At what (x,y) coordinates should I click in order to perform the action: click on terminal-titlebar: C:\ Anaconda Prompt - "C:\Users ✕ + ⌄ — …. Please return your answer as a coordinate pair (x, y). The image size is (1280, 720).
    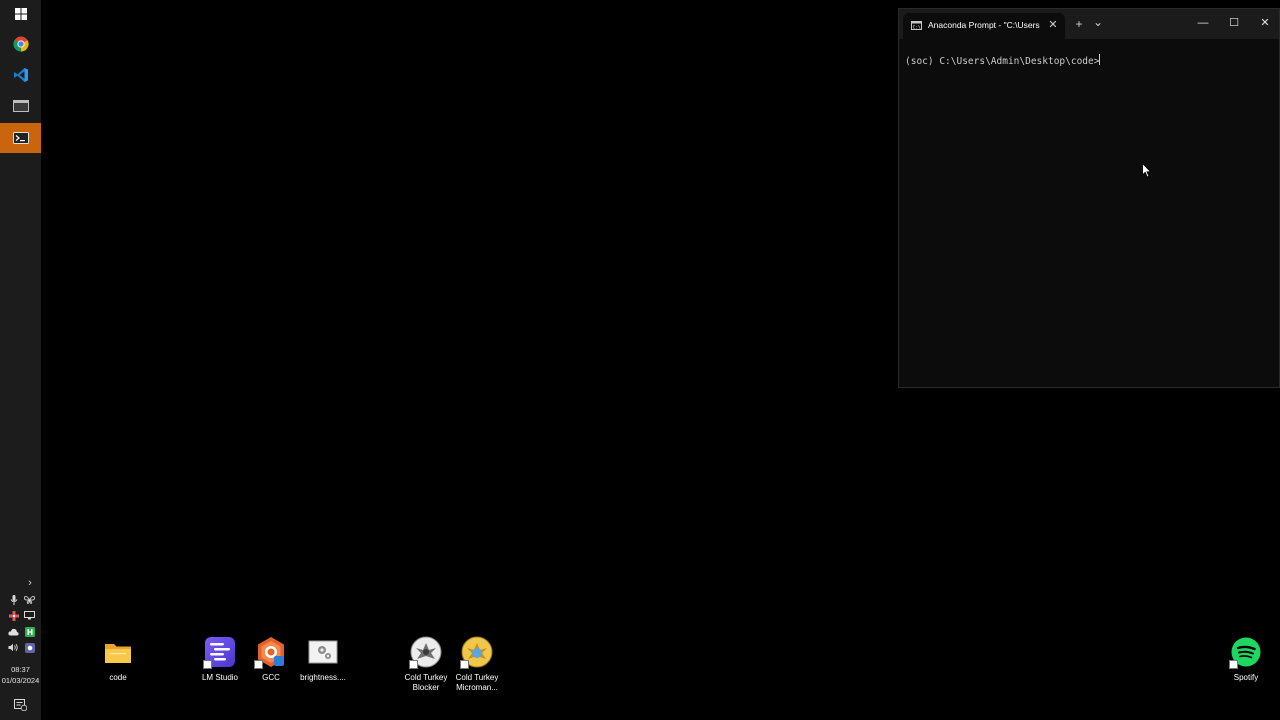
    Looking at the image, I should click on (1089, 24).